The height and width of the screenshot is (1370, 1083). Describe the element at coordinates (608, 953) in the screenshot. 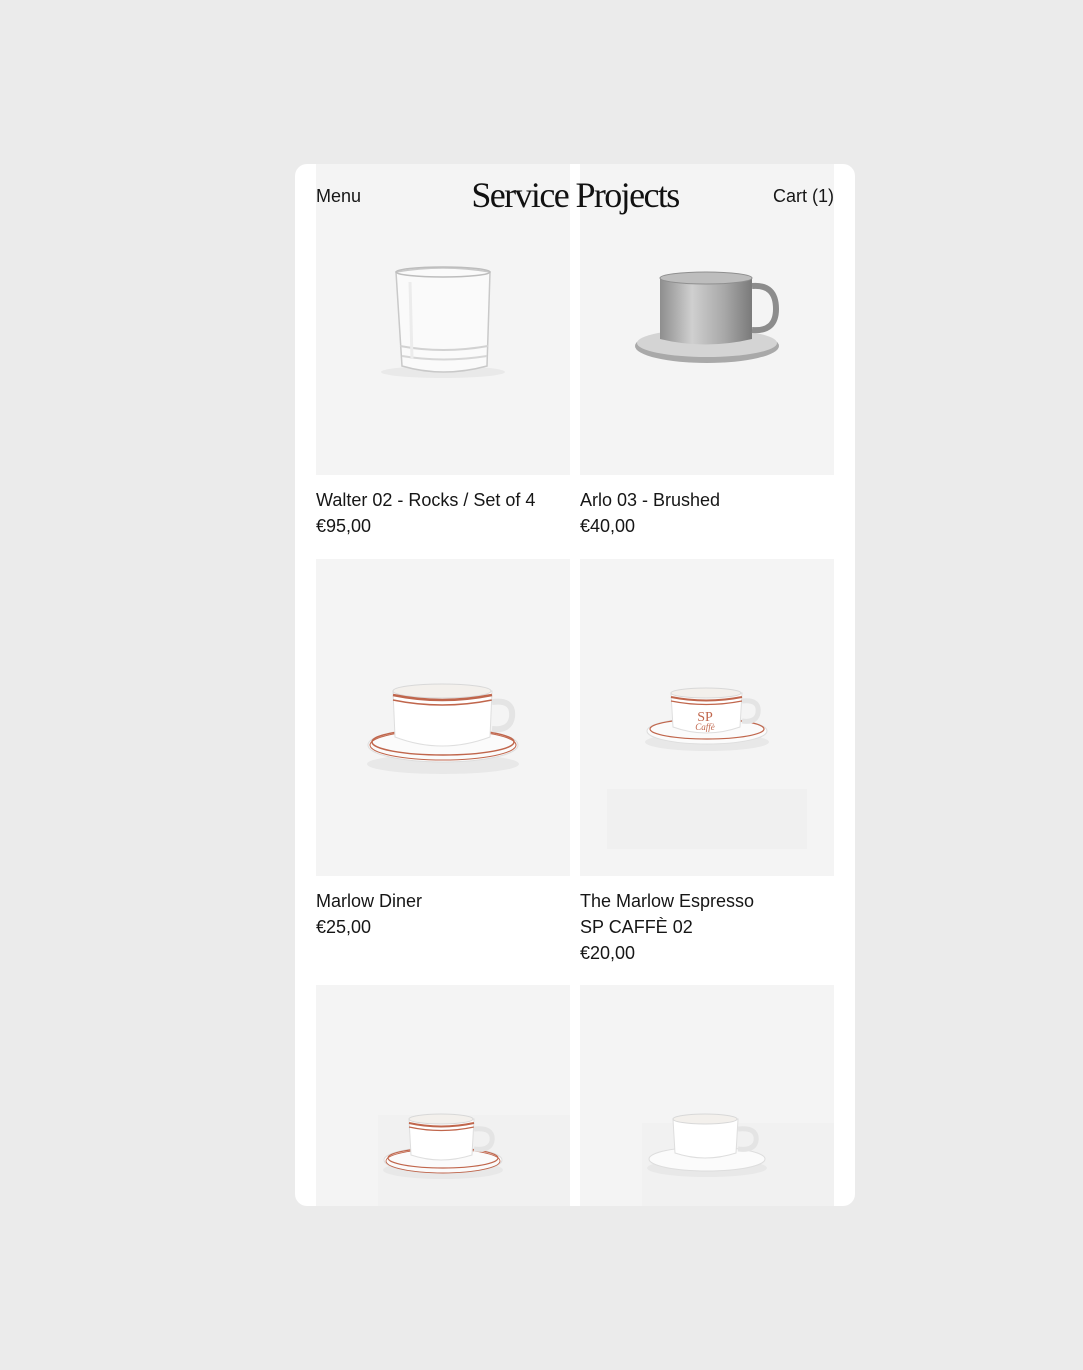

I see `product-price: €20,00` at that location.